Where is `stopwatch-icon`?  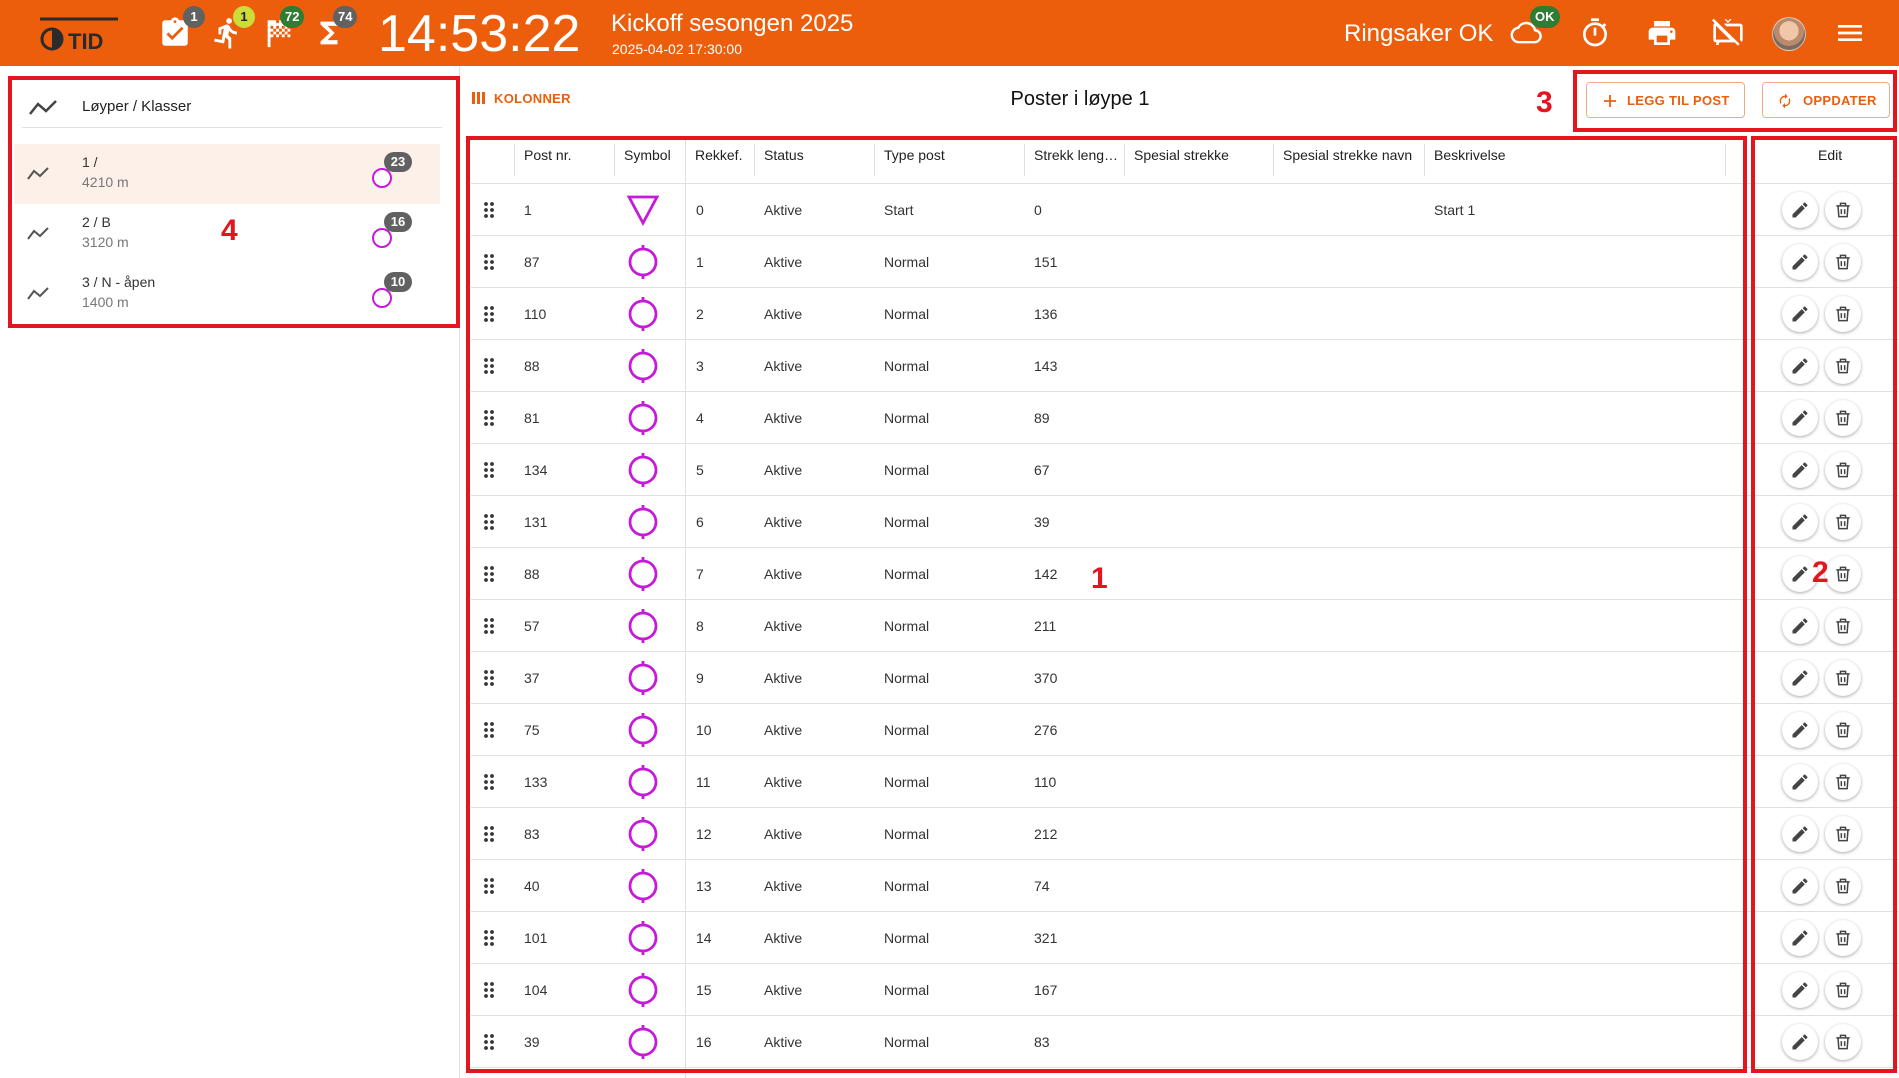
stopwatch-icon is located at coordinates (1595, 33).